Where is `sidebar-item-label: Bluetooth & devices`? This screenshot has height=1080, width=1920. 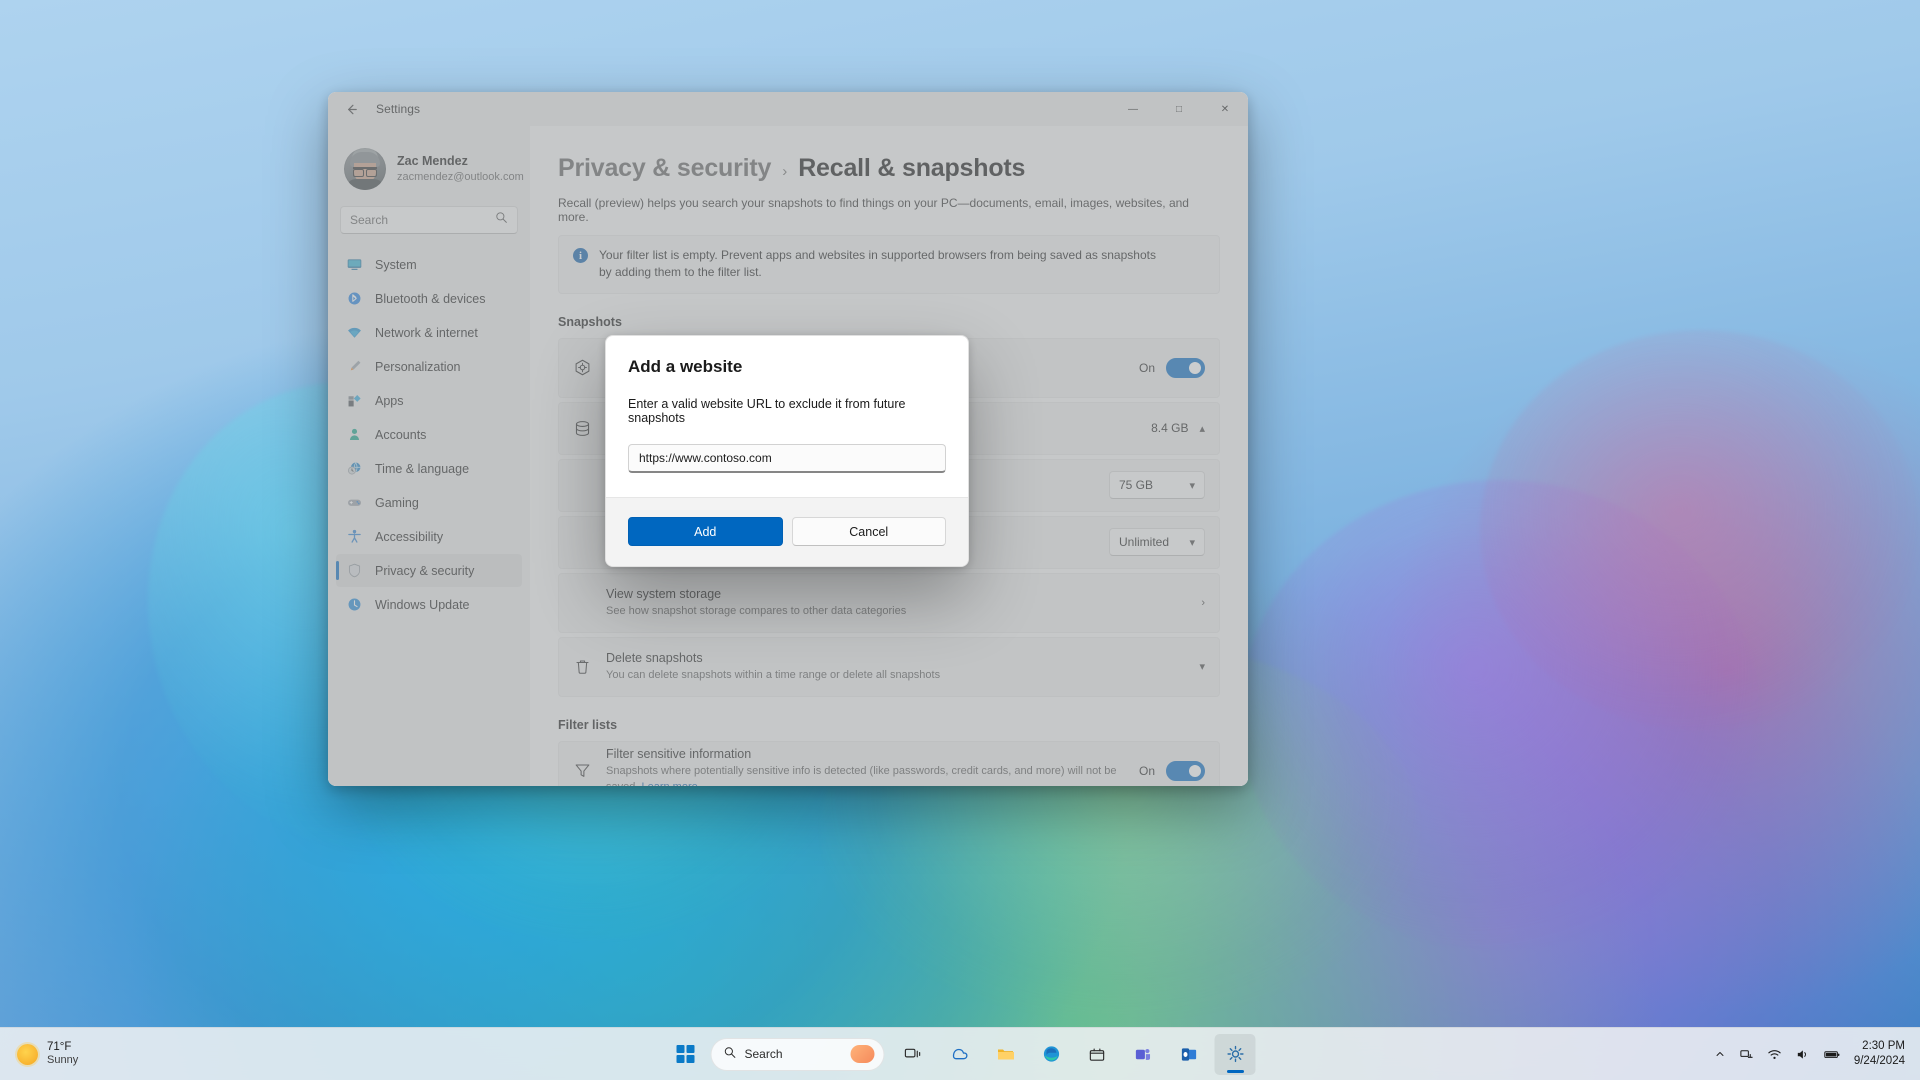 sidebar-item-label: Bluetooth & devices is located at coordinates (430, 298).